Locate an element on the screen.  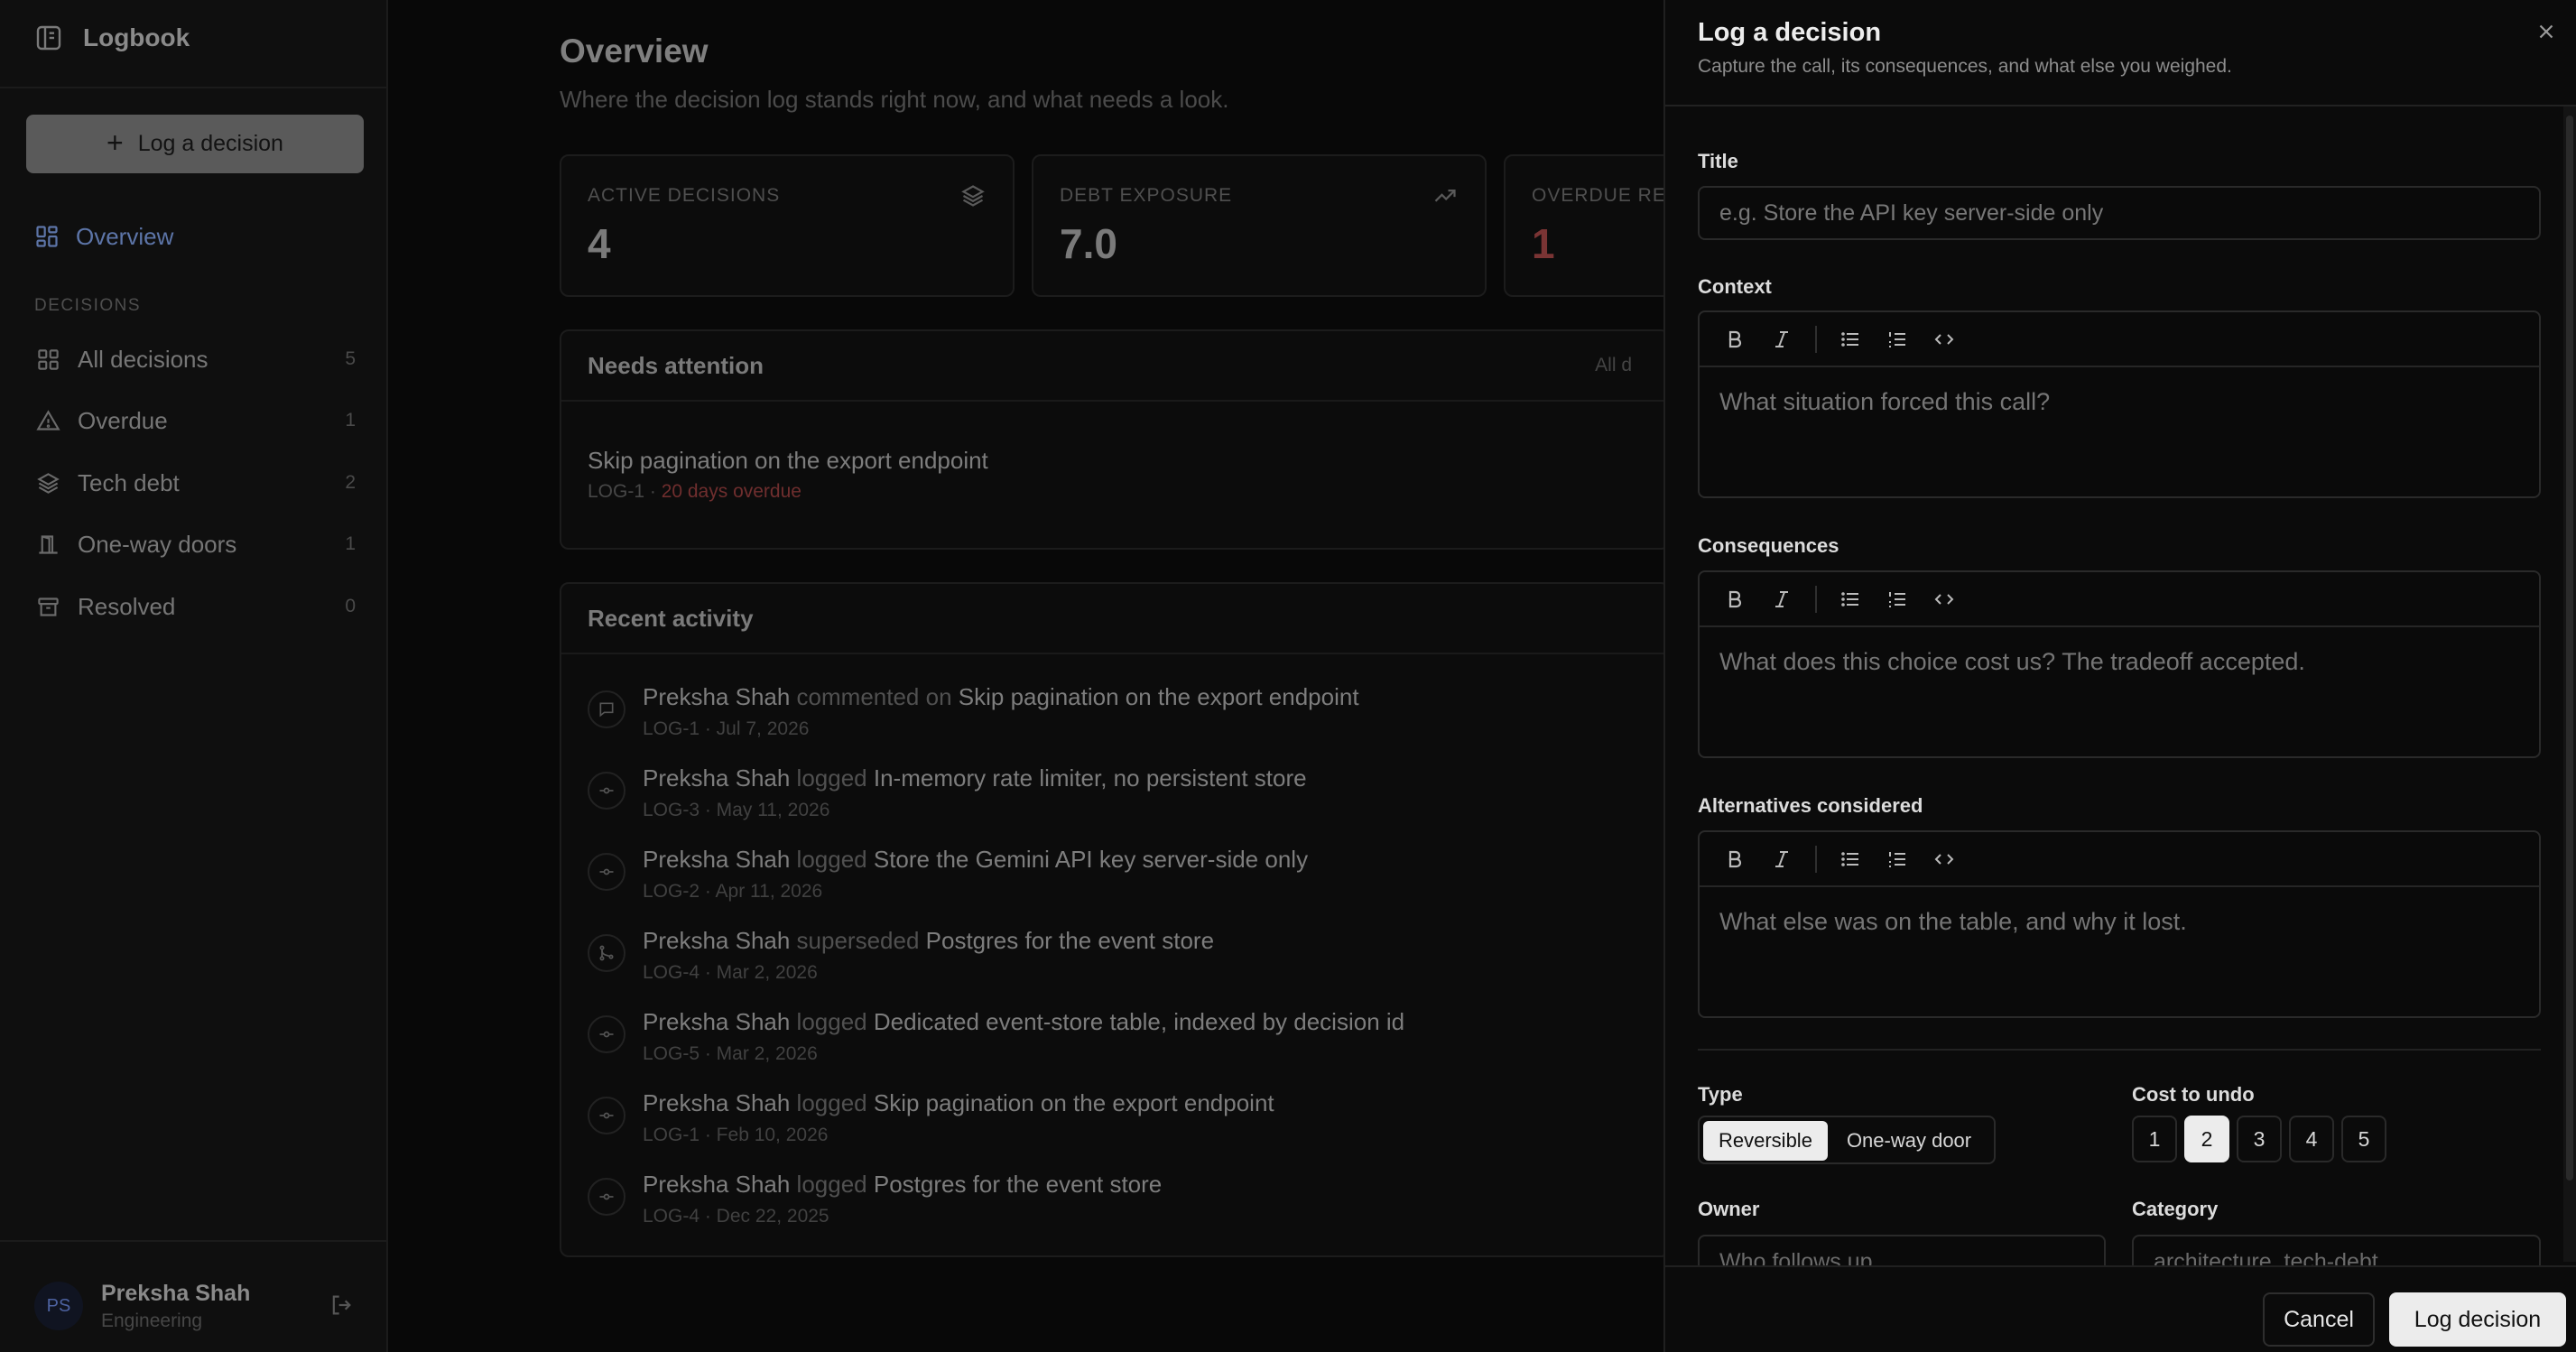
cost-option-4: 4 is located at coordinates (2311, 1139).